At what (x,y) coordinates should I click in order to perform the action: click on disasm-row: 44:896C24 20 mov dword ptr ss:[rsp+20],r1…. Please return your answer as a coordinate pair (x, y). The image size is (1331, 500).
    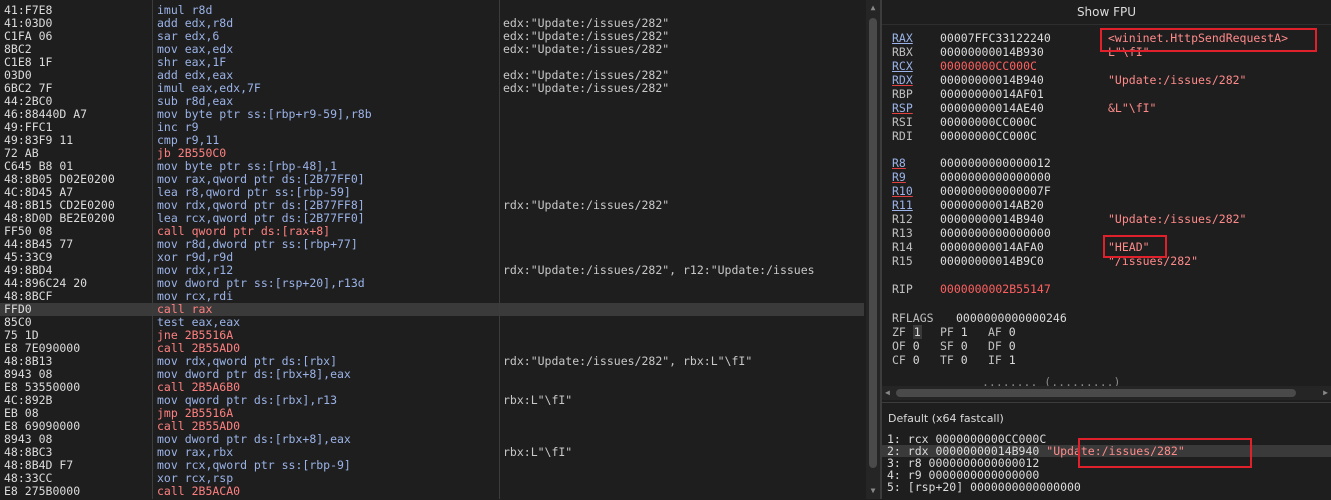
    Looking at the image, I should click on (432, 283).